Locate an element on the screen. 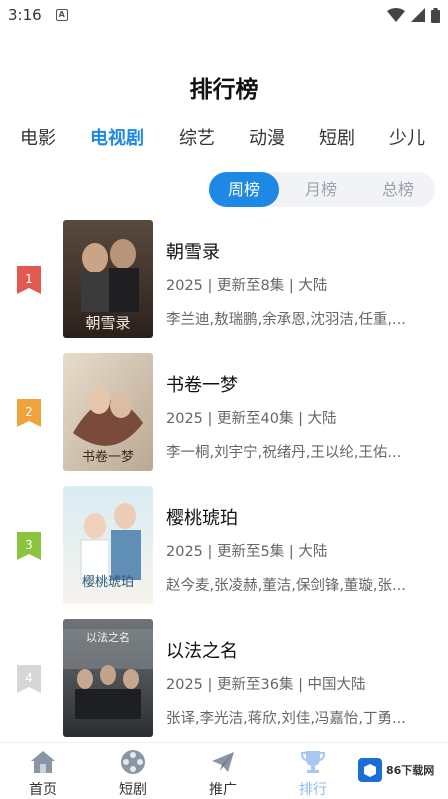 This screenshot has width=448, height=799. svg-text: 4 is located at coordinates (29, 678).